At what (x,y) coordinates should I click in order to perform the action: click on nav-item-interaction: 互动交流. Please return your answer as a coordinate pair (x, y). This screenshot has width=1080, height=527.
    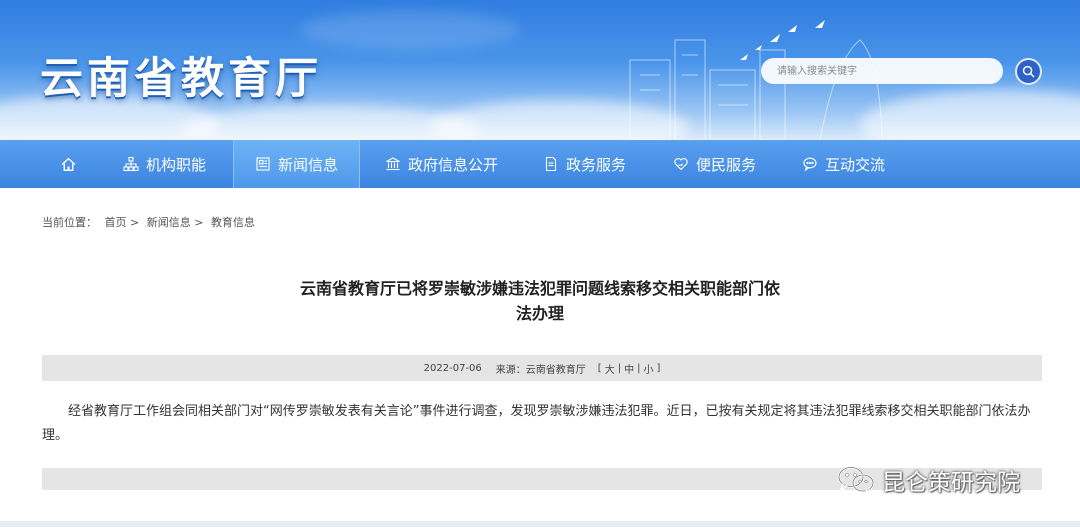
    Looking at the image, I should click on (843, 164).